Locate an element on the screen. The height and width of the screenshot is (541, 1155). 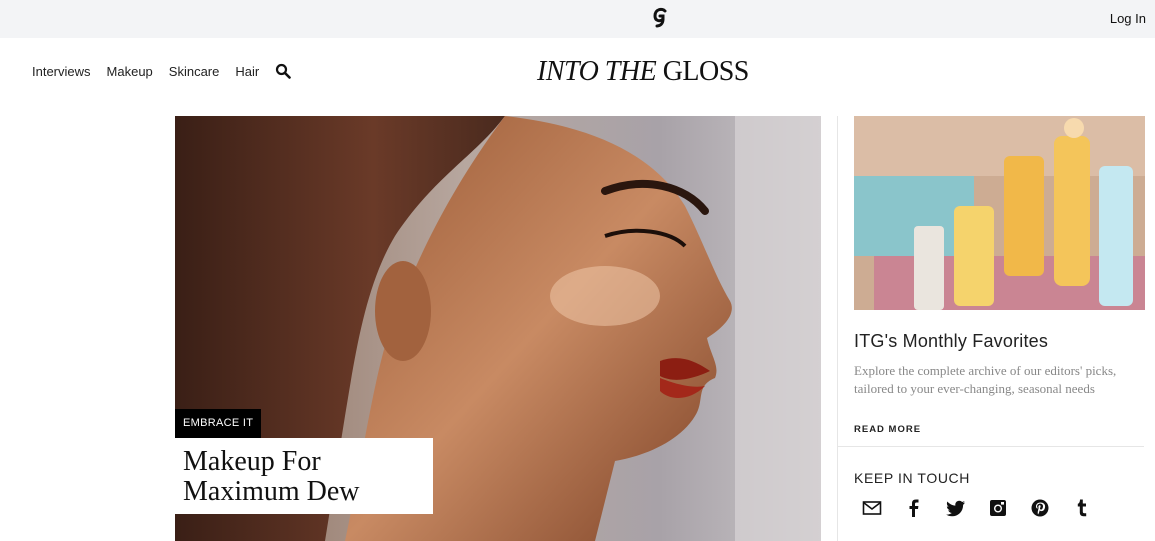
site-logo: INTO THE GLOSS is located at coordinates (643, 72).